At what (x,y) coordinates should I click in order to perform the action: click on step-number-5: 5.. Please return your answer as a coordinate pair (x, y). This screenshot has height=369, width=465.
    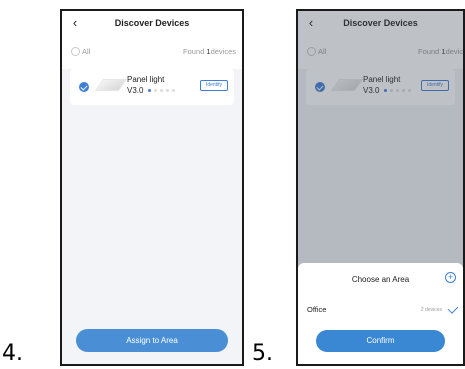
    Looking at the image, I should click on (262, 353).